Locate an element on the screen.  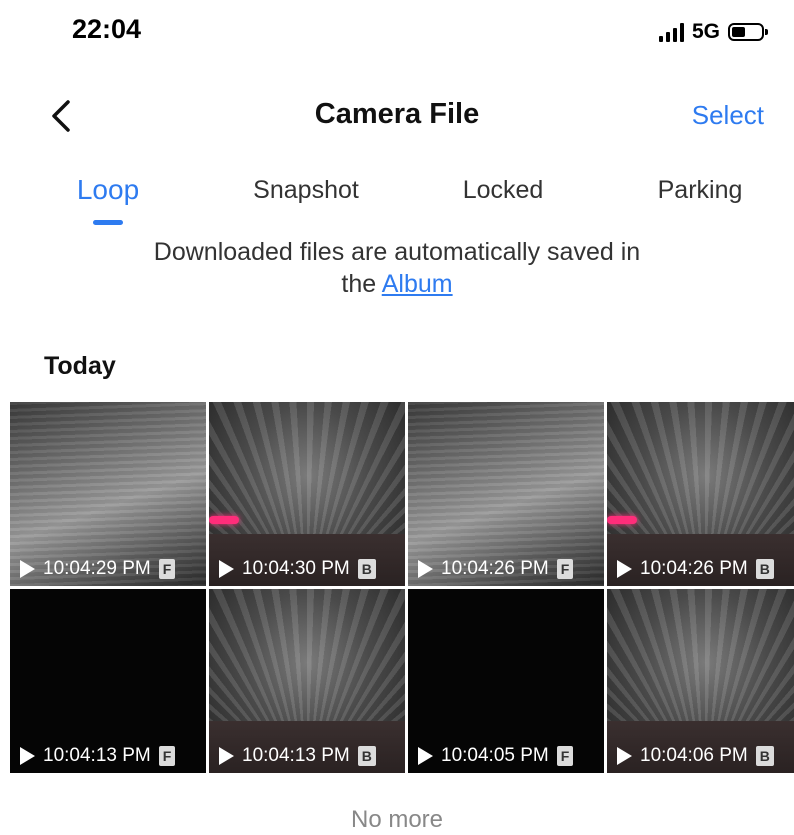
notice-prefix: the is located at coordinates (359, 284).